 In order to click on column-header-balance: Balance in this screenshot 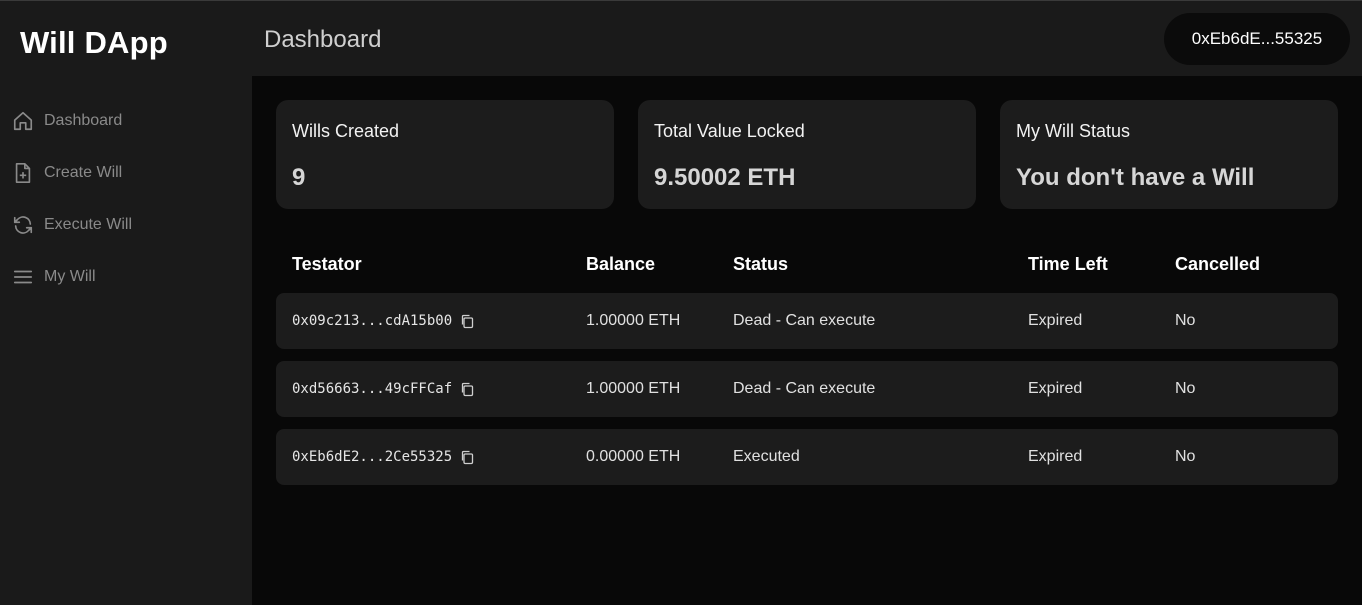, I will do `click(621, 264)`.